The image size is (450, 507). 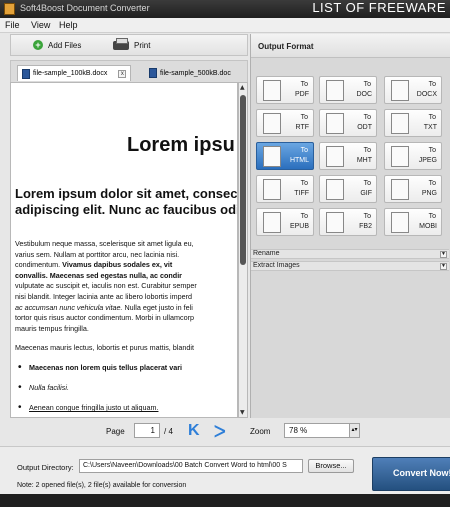 What do you see at coordinates (400, 189) in the screenshot?
I see `png-format-icon` at bounding box center [400, 189].